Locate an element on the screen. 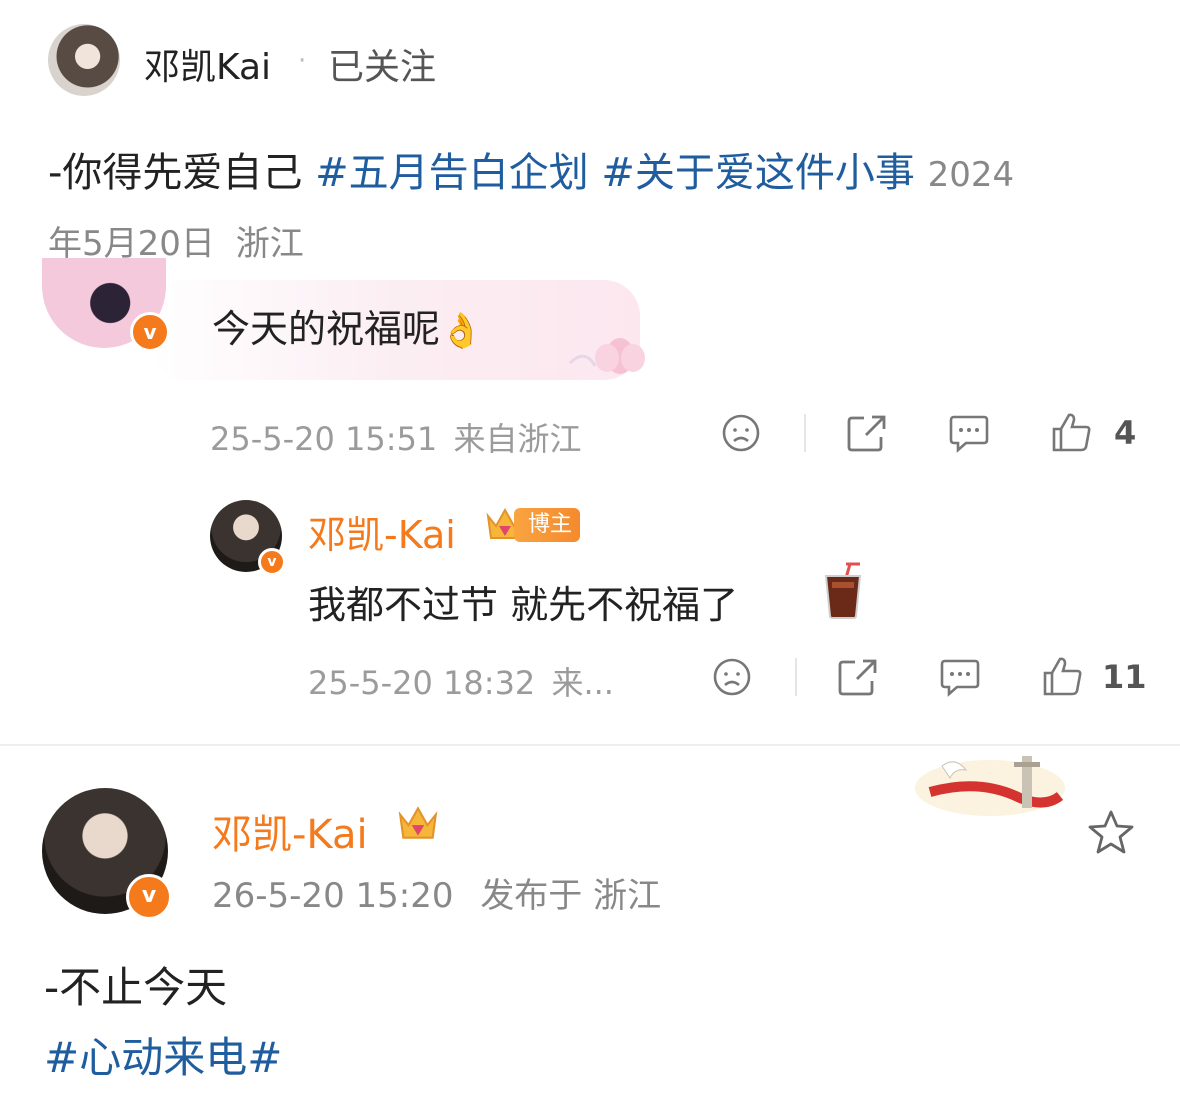 The height and width of the screenshot is (1104, 1180). reply-text: 我都不过节 就先不祝福了 is located at coordinates (523, 605).